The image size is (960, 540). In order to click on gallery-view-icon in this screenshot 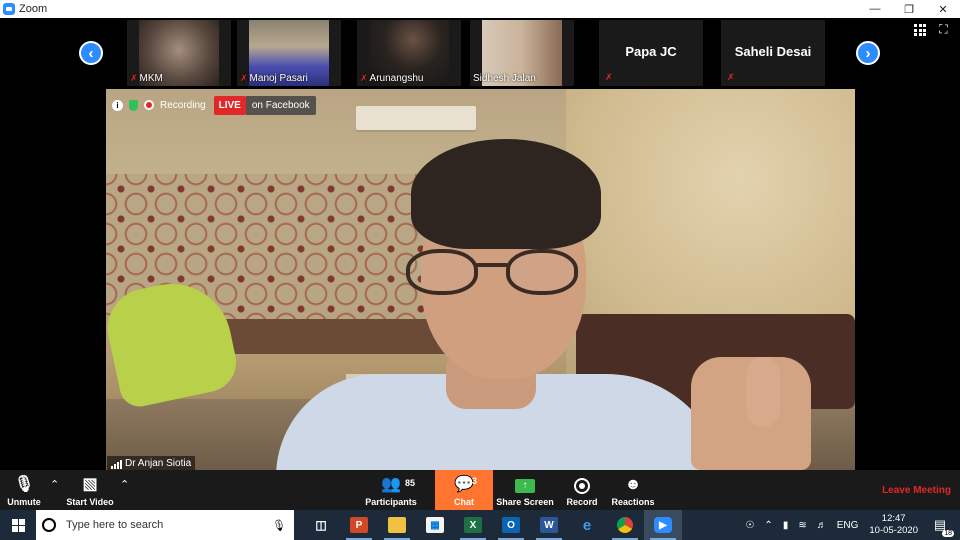, I will do `click(920, 30)`.